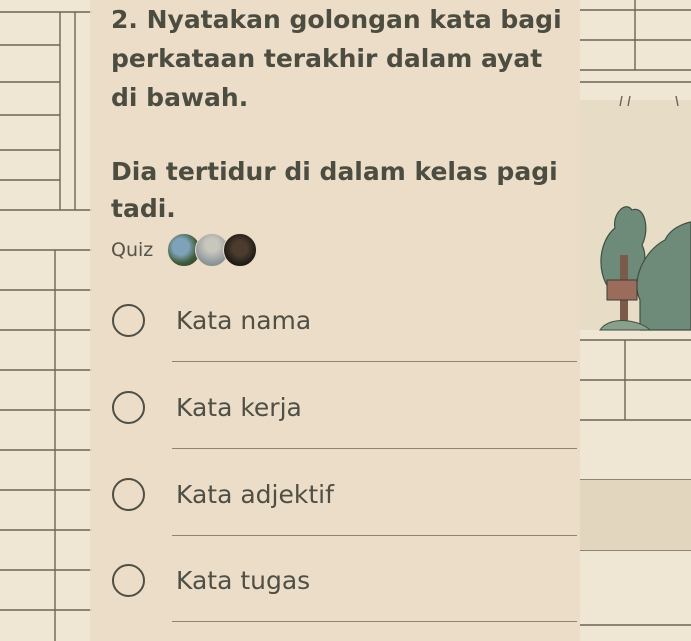 The image size is (691, 641). I want to click on sentence-line-2: tadi., so click(143, 208).